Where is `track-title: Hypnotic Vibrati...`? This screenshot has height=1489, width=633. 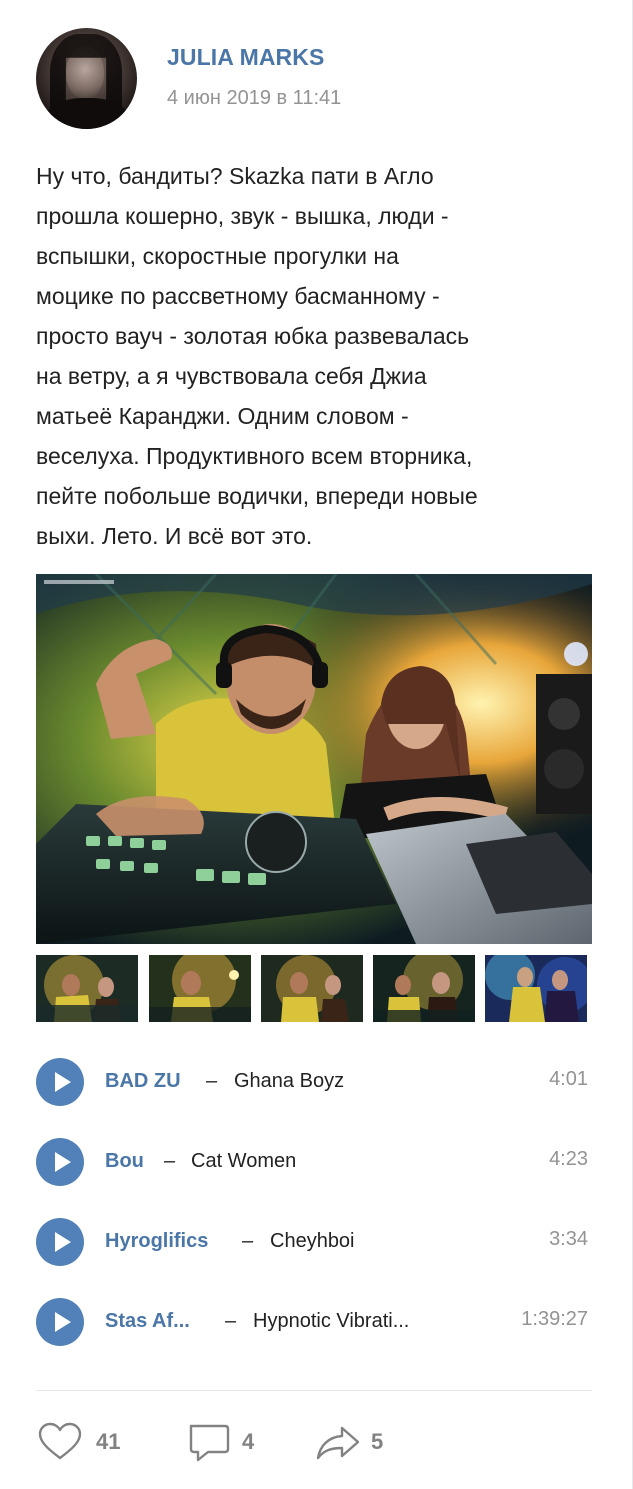 track-title: Hypnotic Vibrati... is located at coordinates (331, 1321).